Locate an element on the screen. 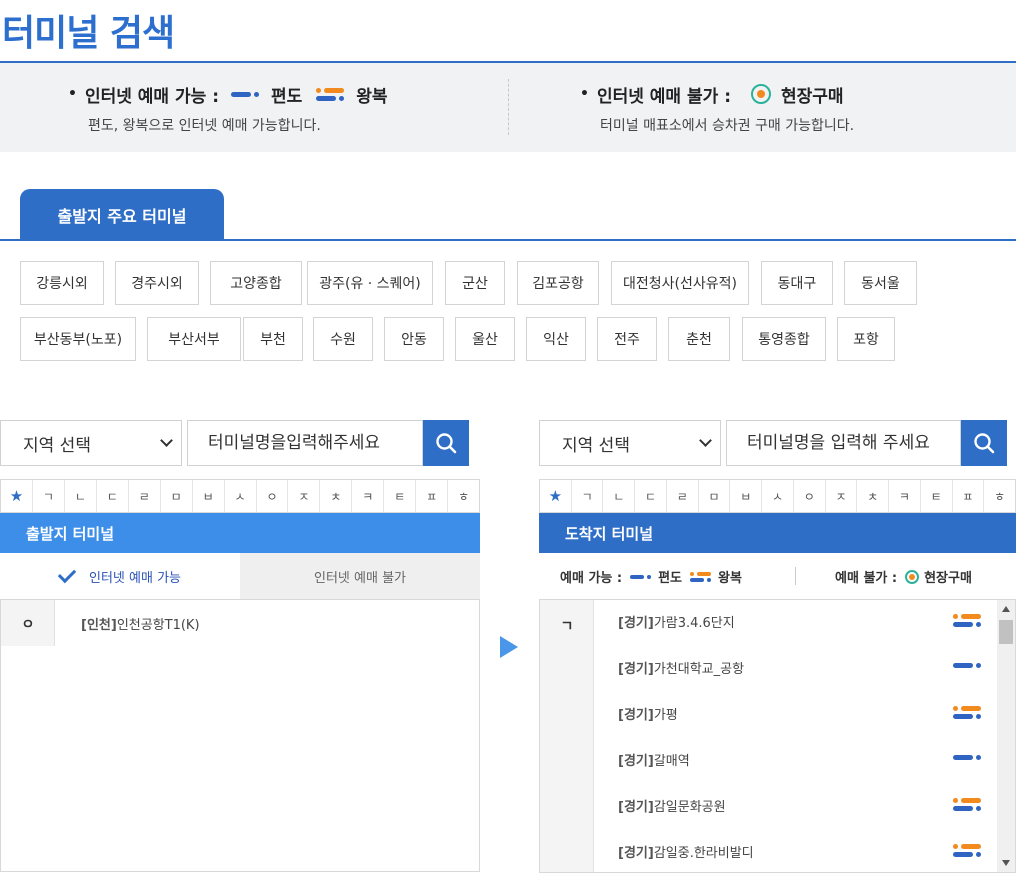  departure-search-button is located at coordinates (446, 443).